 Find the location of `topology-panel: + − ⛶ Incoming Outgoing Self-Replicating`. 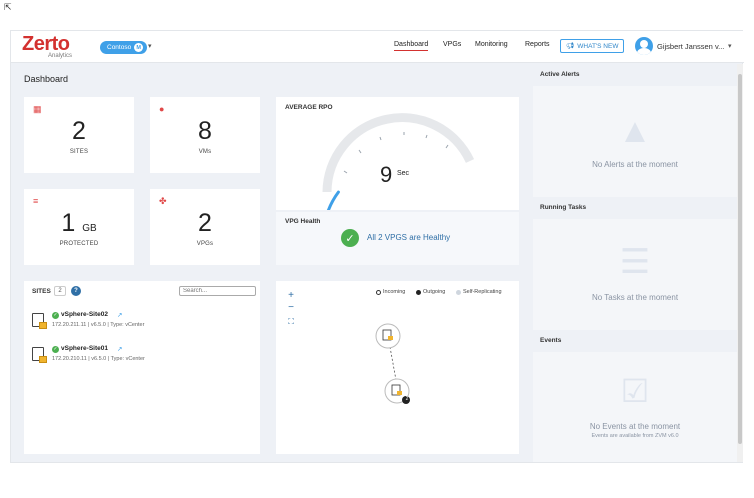

topology-panel: + − ⛶ Incoming Outgoing Self-Replicating is located at coordinates (397, 367).